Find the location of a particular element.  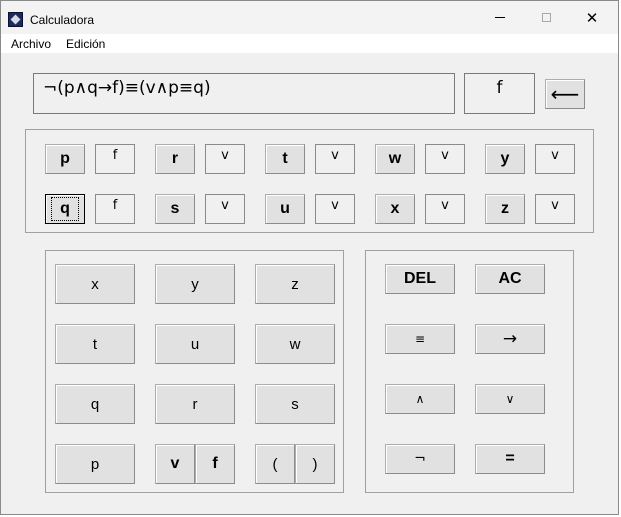

expression-display: ¬(p∧q→f)≡(v∧p≡q) is located at coordinates (244, 93).